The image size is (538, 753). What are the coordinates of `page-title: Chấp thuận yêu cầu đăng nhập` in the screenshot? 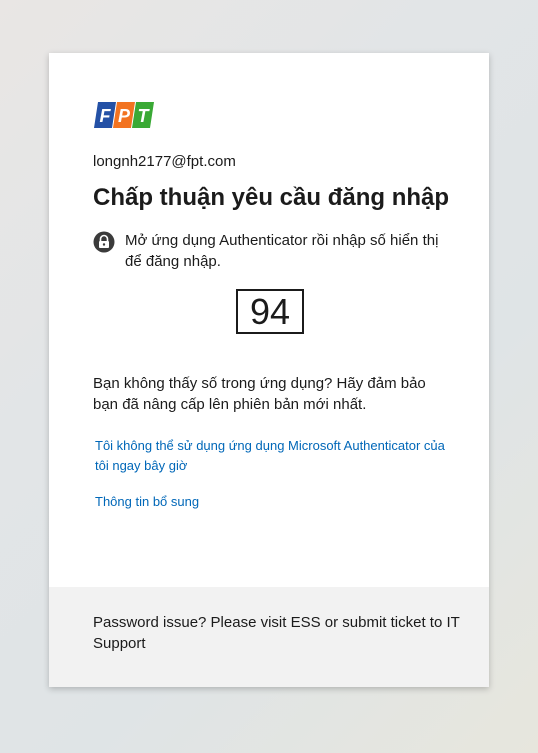 It's located at (271, 197).